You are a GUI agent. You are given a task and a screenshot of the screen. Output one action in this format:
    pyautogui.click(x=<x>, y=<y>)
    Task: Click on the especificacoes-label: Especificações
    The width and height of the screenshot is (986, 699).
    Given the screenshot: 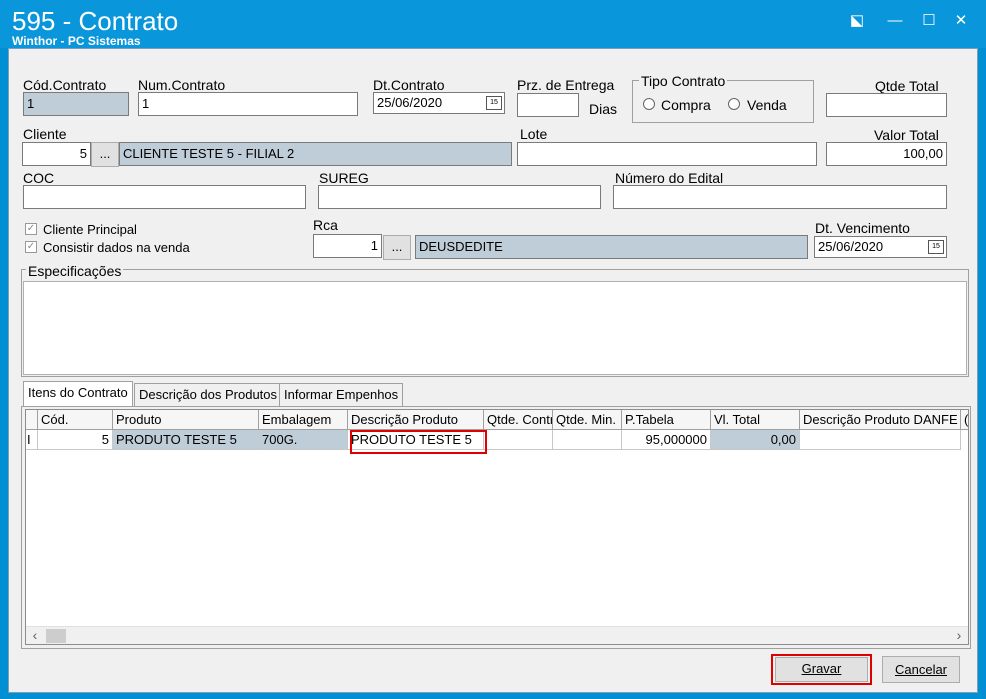 What is the action you would take?
    pyautogui.click(x=75, y=271)
    